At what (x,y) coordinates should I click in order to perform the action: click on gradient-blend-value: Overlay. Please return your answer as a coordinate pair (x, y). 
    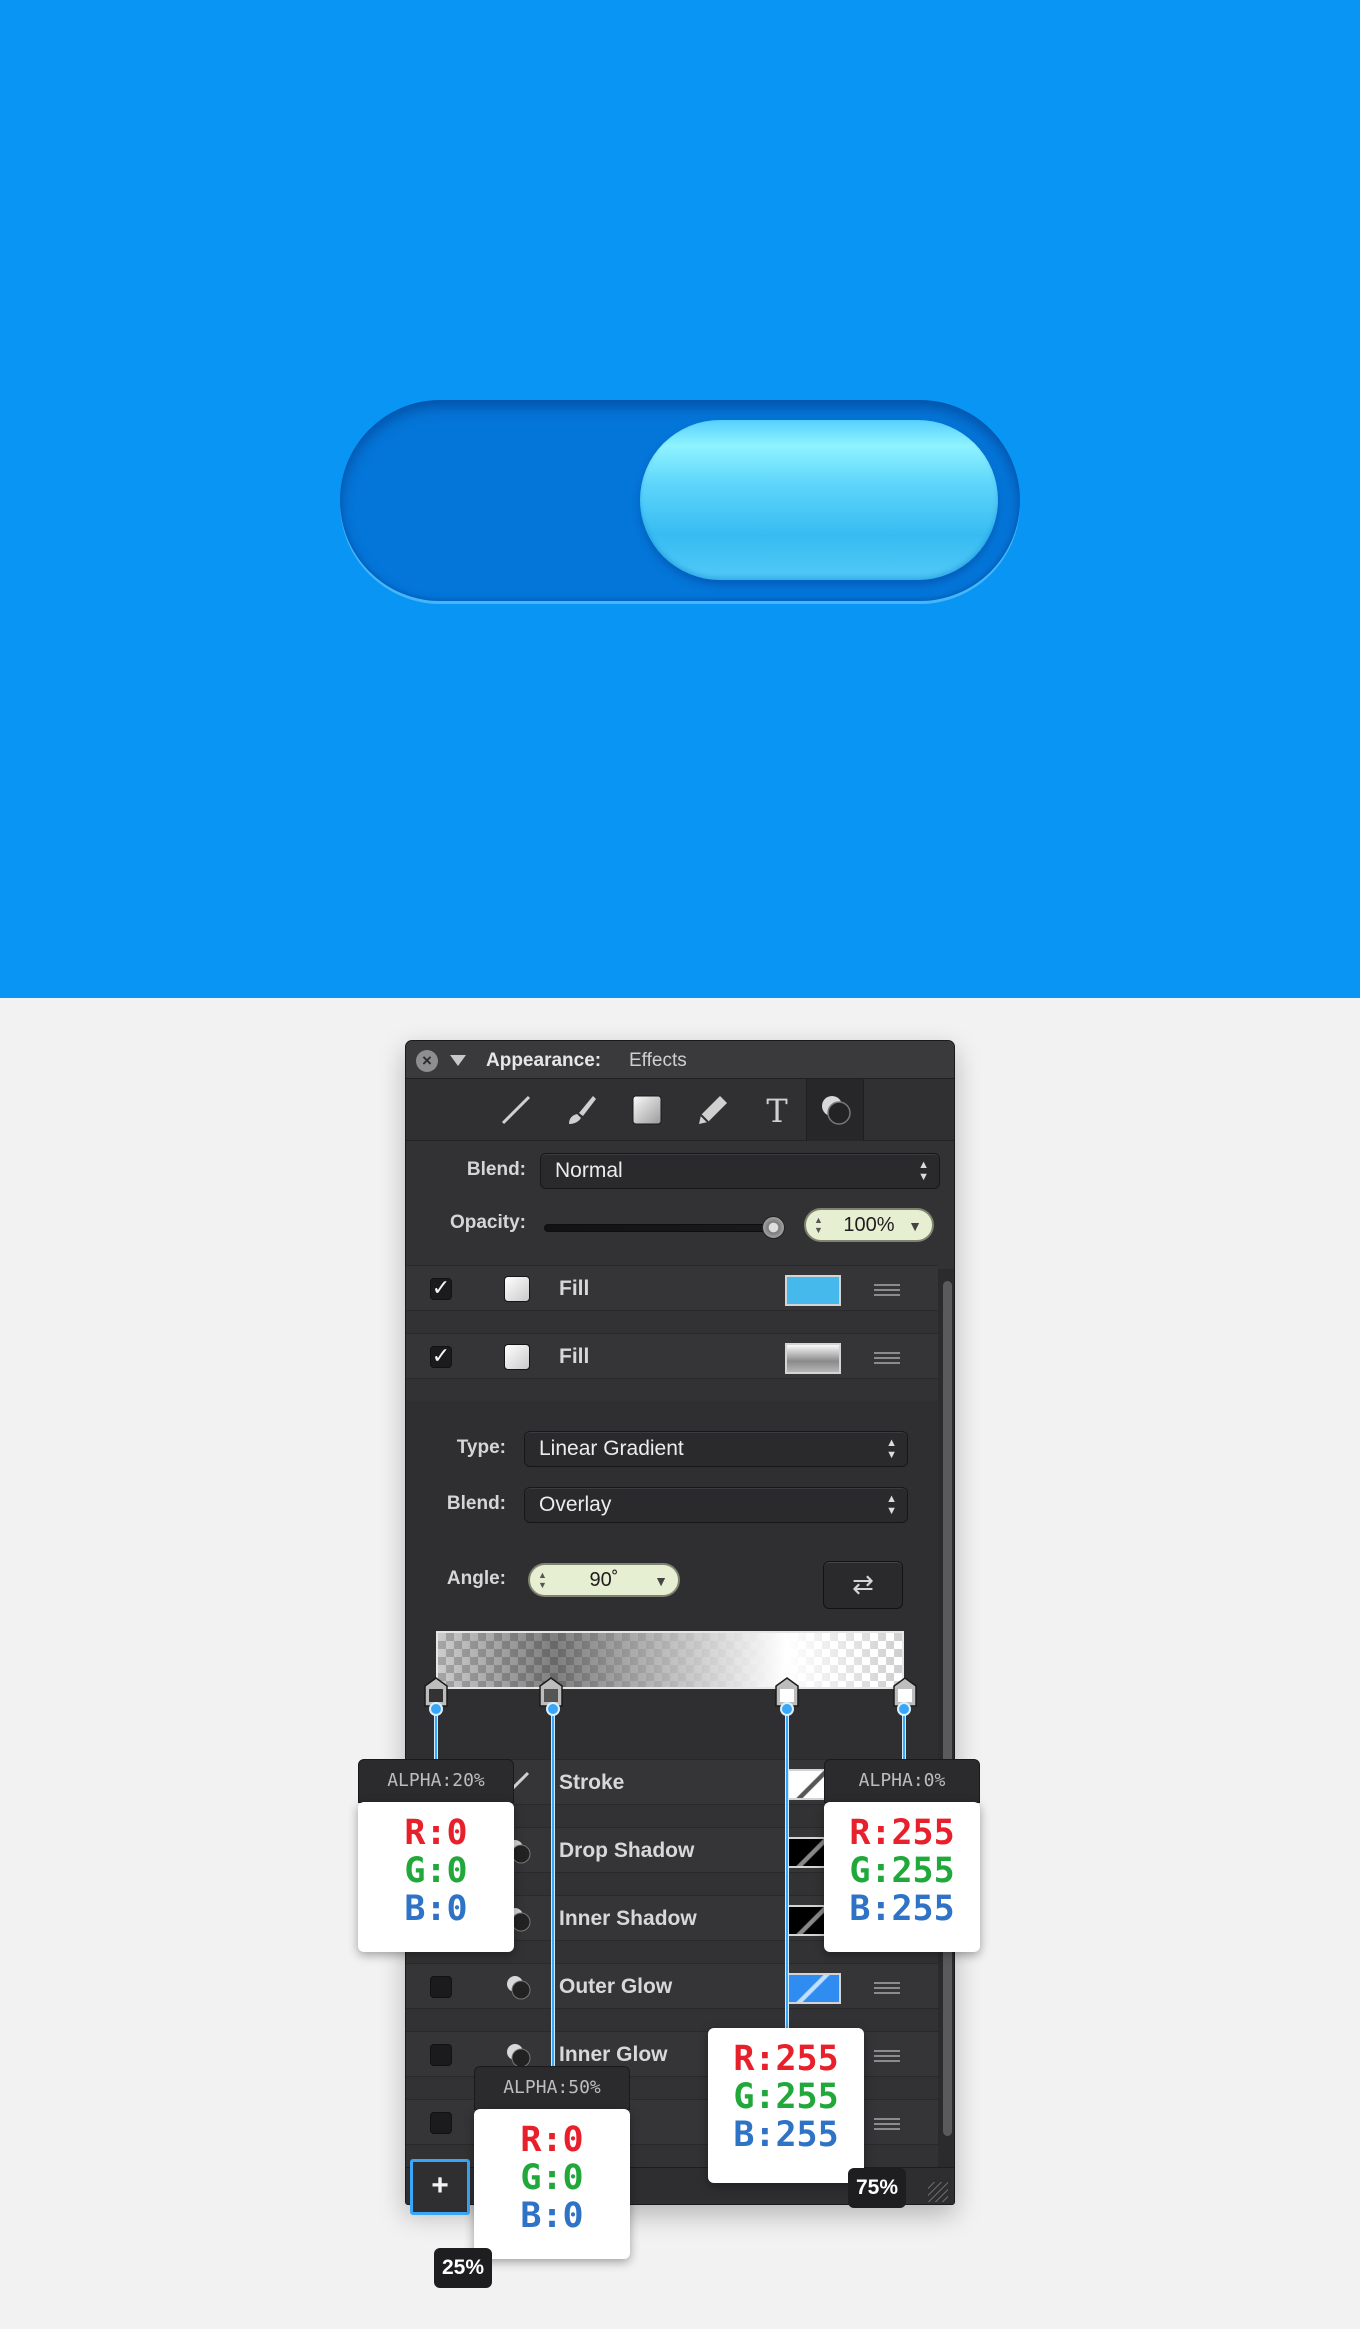
    Looking at the image, I should click on (575, 1504).